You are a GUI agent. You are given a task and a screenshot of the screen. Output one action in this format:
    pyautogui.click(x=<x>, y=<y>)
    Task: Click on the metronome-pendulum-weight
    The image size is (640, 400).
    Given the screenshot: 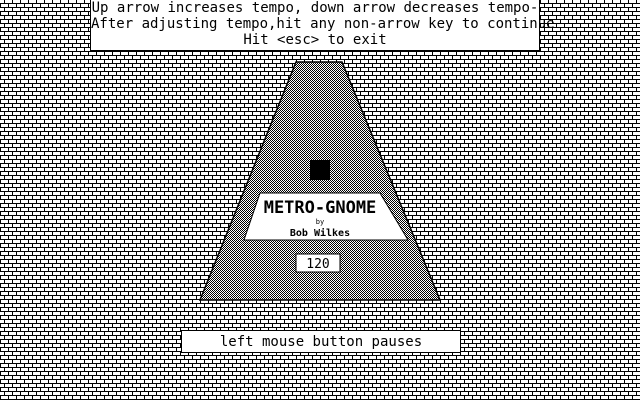 What is the action you would take?
    pyautogui.click(x=320, y=170)
    